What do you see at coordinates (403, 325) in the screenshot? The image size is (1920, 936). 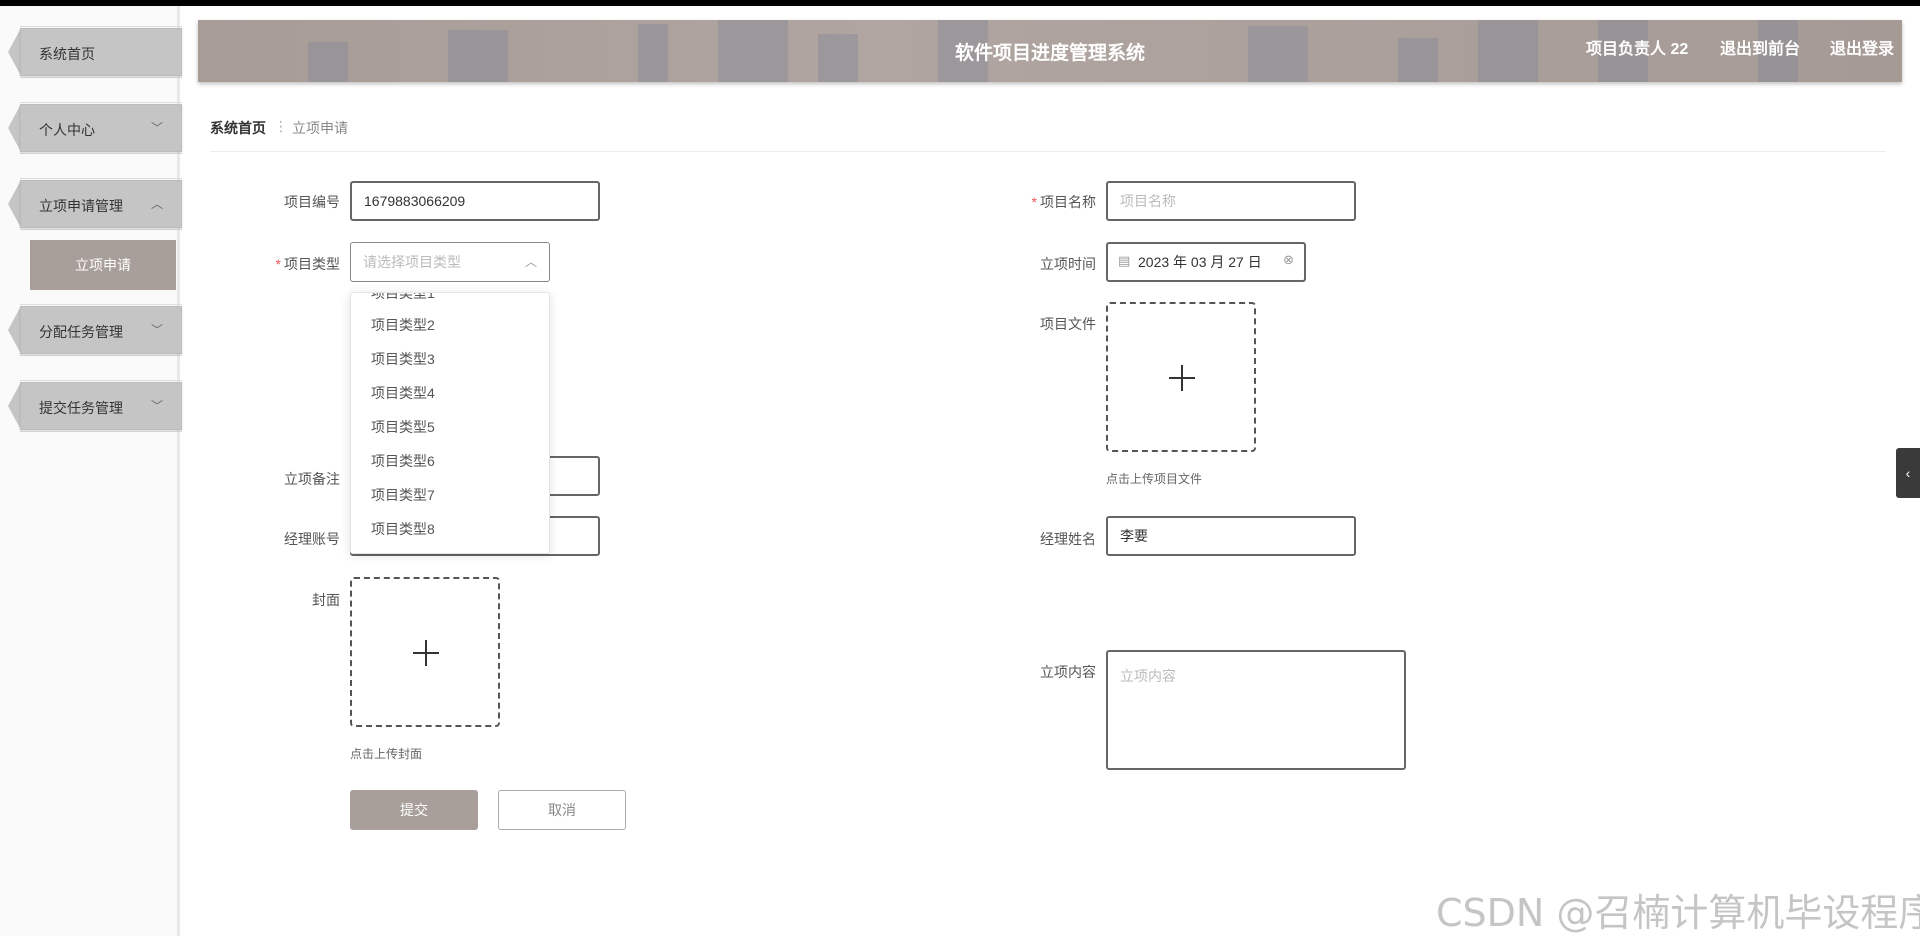 I see `dropdown-option: 项目类型2` at bounding box center [403, 325].